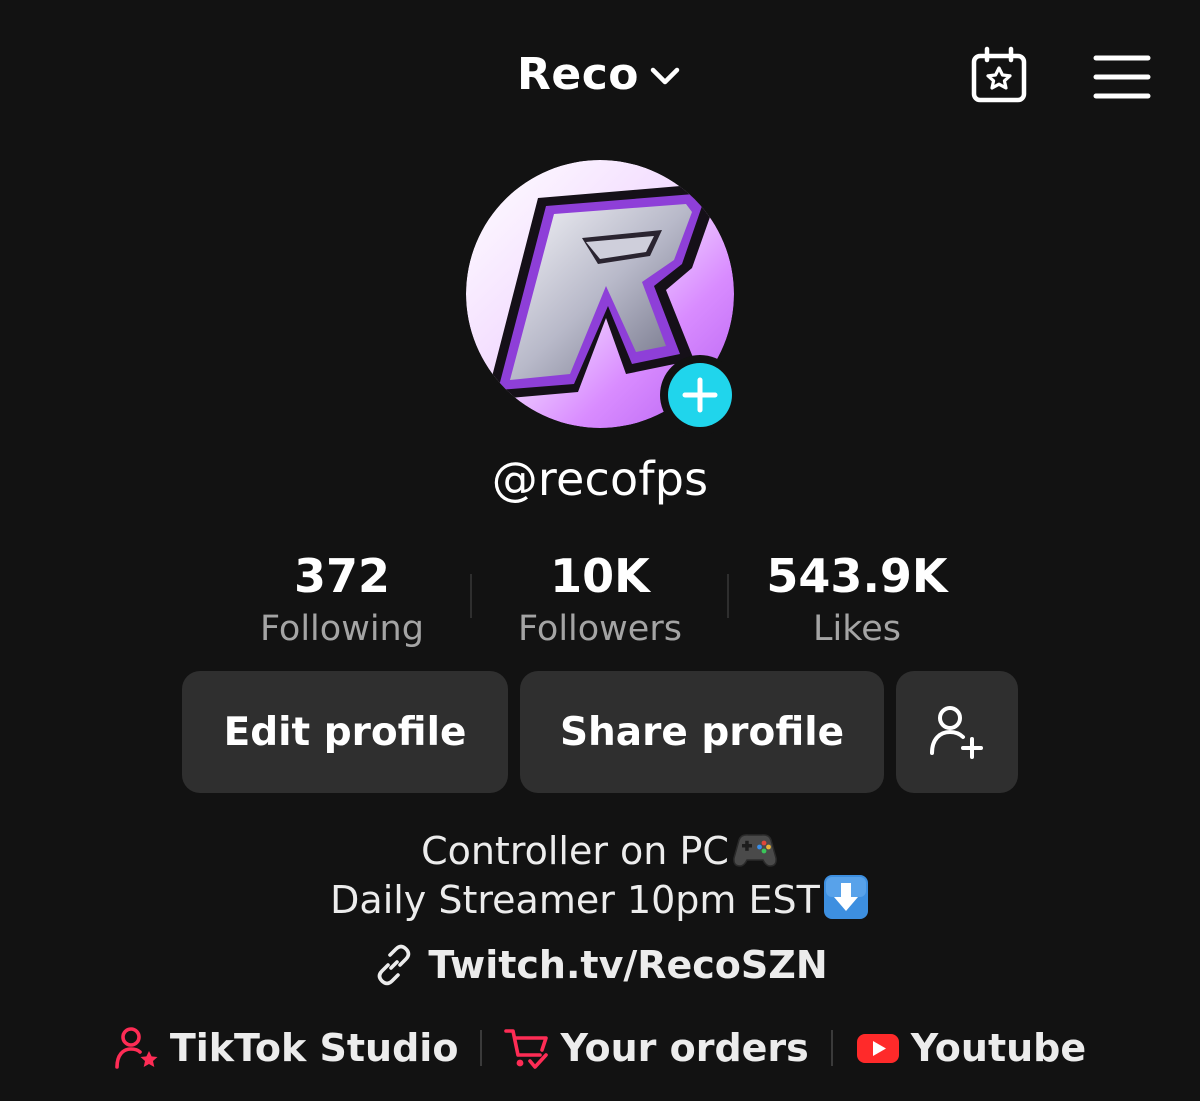 The image size is (1200, 1101). Describe the element at coordinates (665, 76) in the screenshot. I see `chevron-down-icon` at that location.